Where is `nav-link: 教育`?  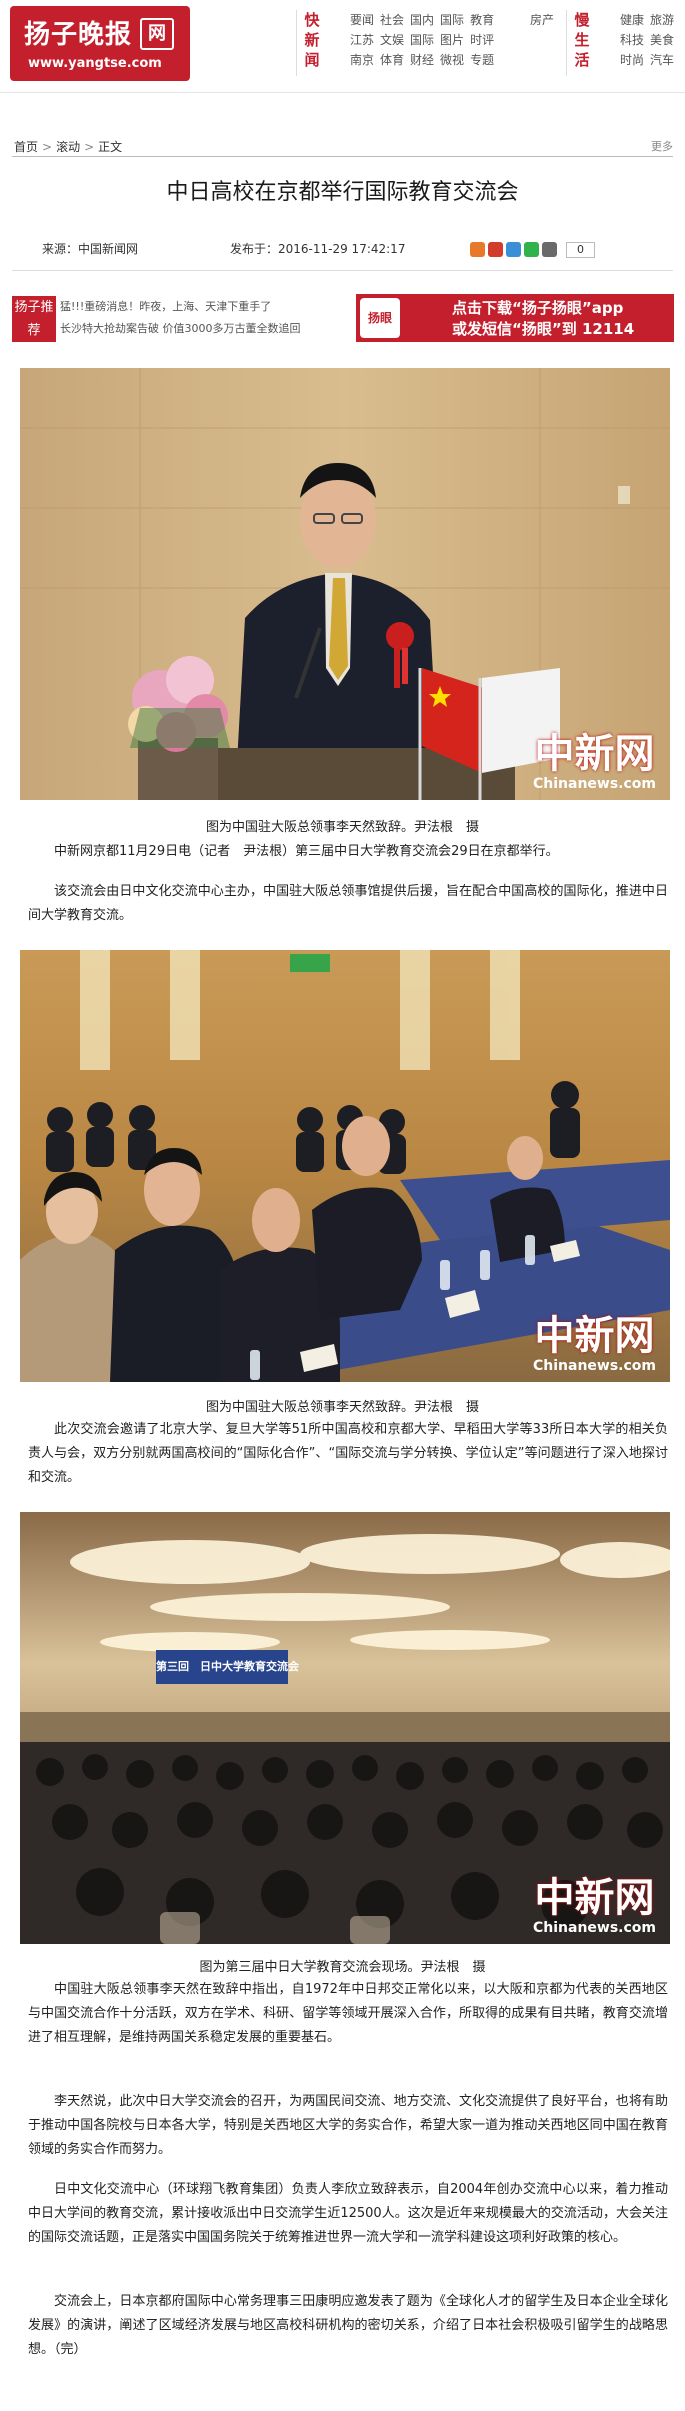 nav-link: 教育 is located at coordinates (482, 20).